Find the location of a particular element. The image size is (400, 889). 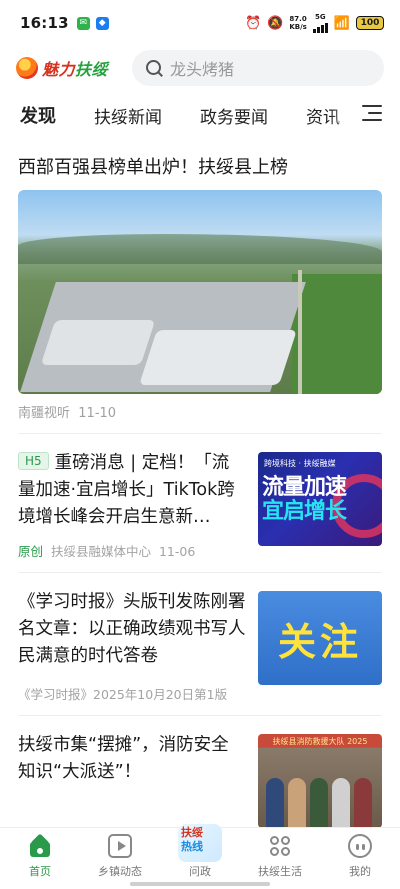

channel-tabs: 发现 扶绥新闻 政务要闻 资讯 is located at coordinates (200, 115).